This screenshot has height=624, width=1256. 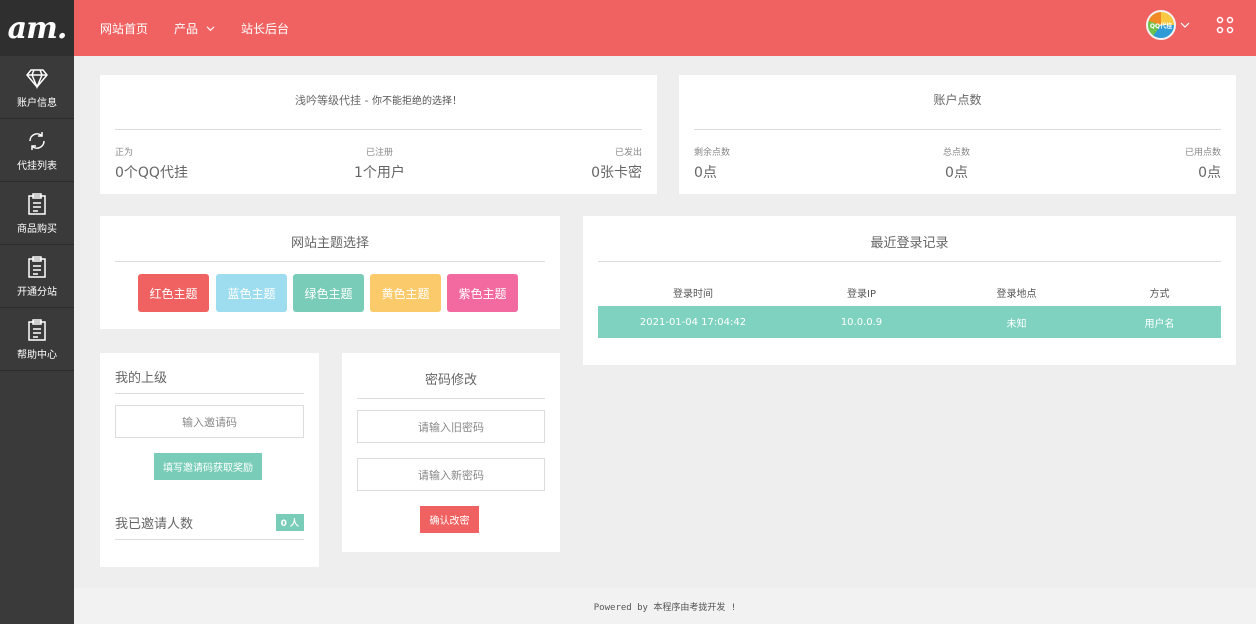 I want to click on sidebar-item-label: 代挂列表, so click(x=37, y=166).